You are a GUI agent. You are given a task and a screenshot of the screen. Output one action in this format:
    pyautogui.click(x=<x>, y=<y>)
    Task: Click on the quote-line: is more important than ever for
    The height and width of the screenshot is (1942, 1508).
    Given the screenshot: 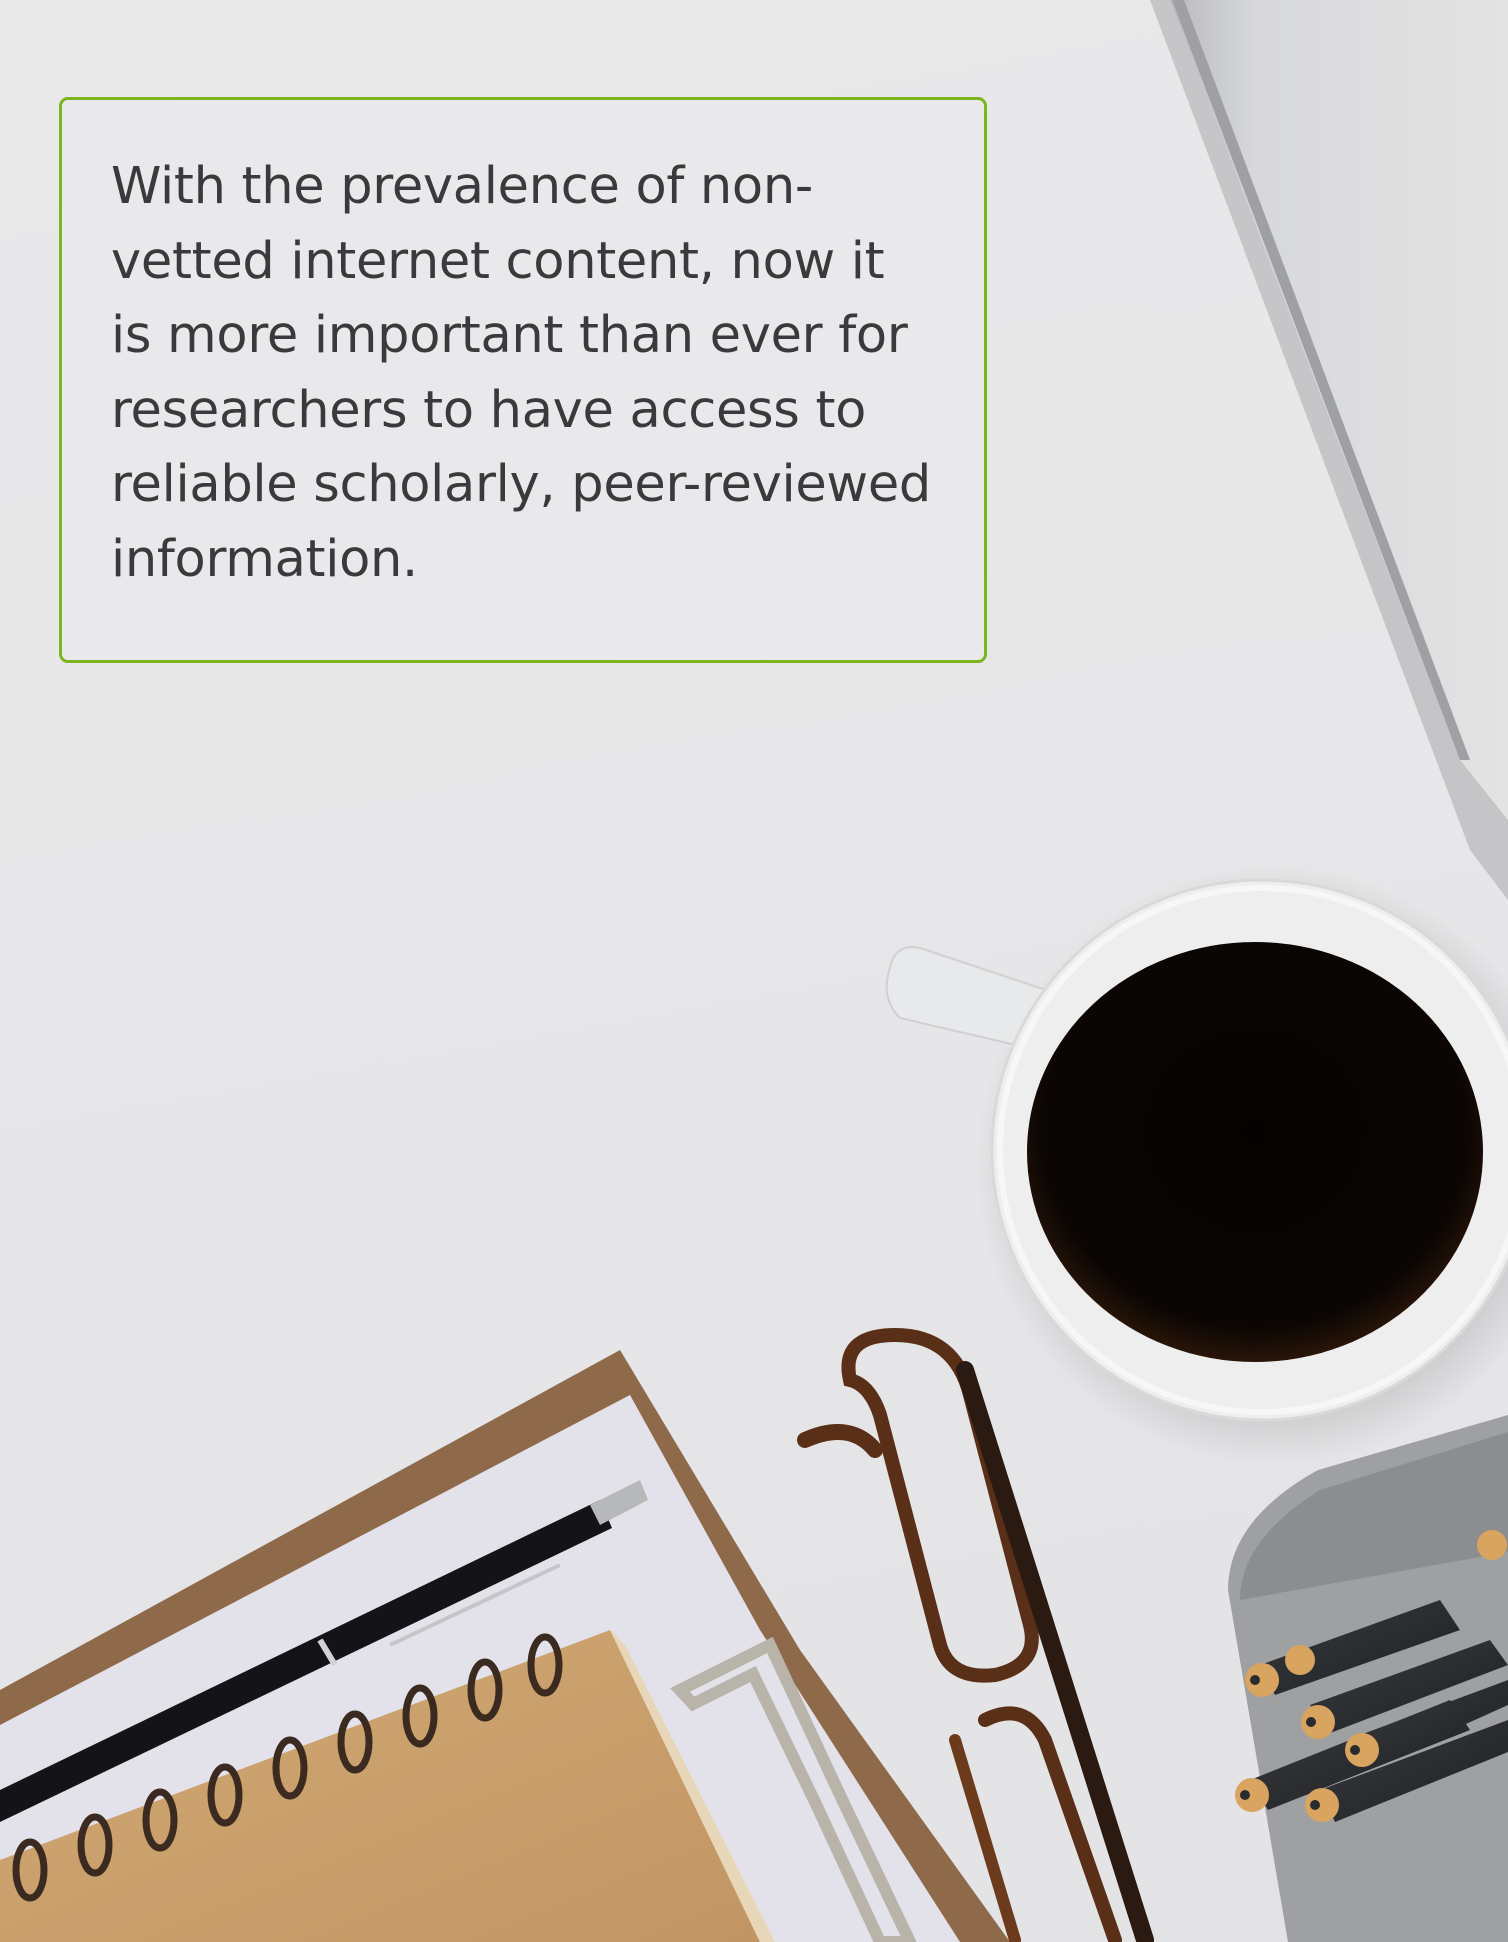 What is the action you would take?
    pyautogui.click(x=509, y=335)
    